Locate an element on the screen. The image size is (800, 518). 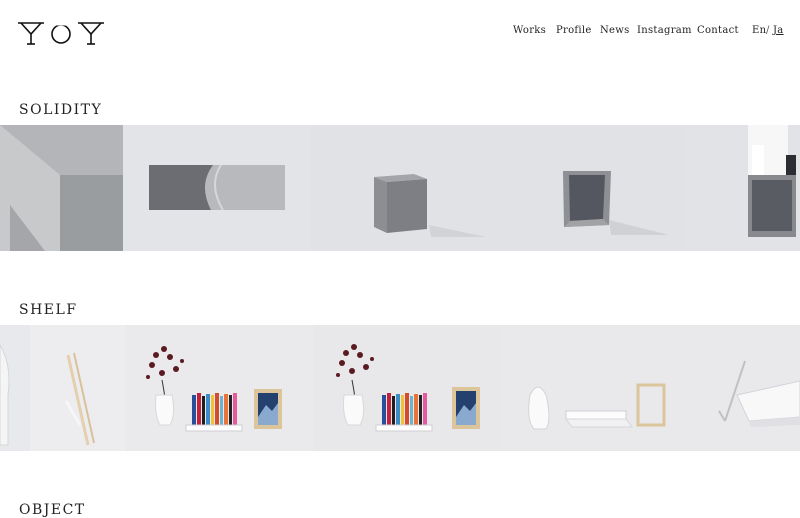
lang-en: En is located at coordinates (759, 30).